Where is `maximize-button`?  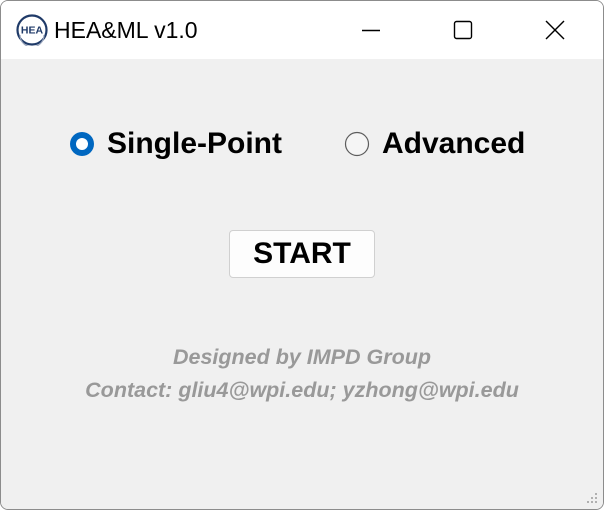 maximize-button is located at coordinates (463, 30).